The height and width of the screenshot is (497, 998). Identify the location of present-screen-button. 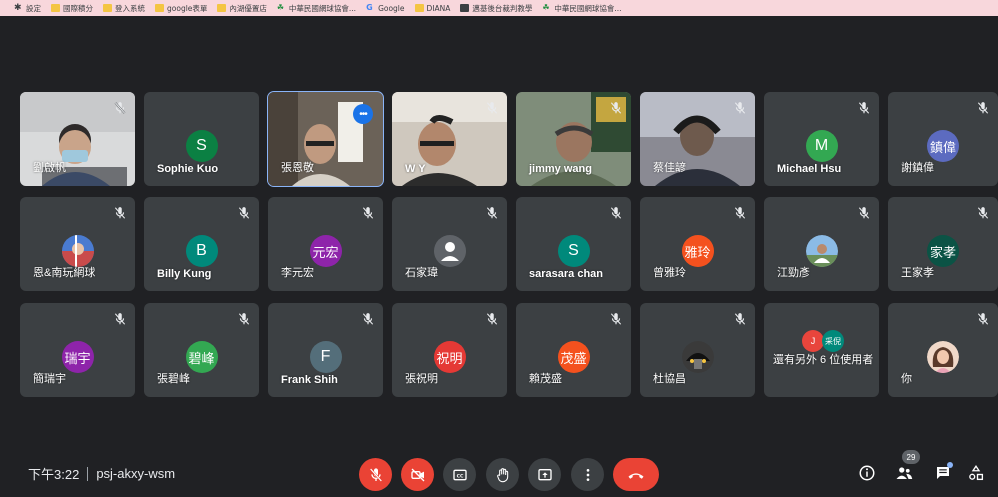
(544, 474).